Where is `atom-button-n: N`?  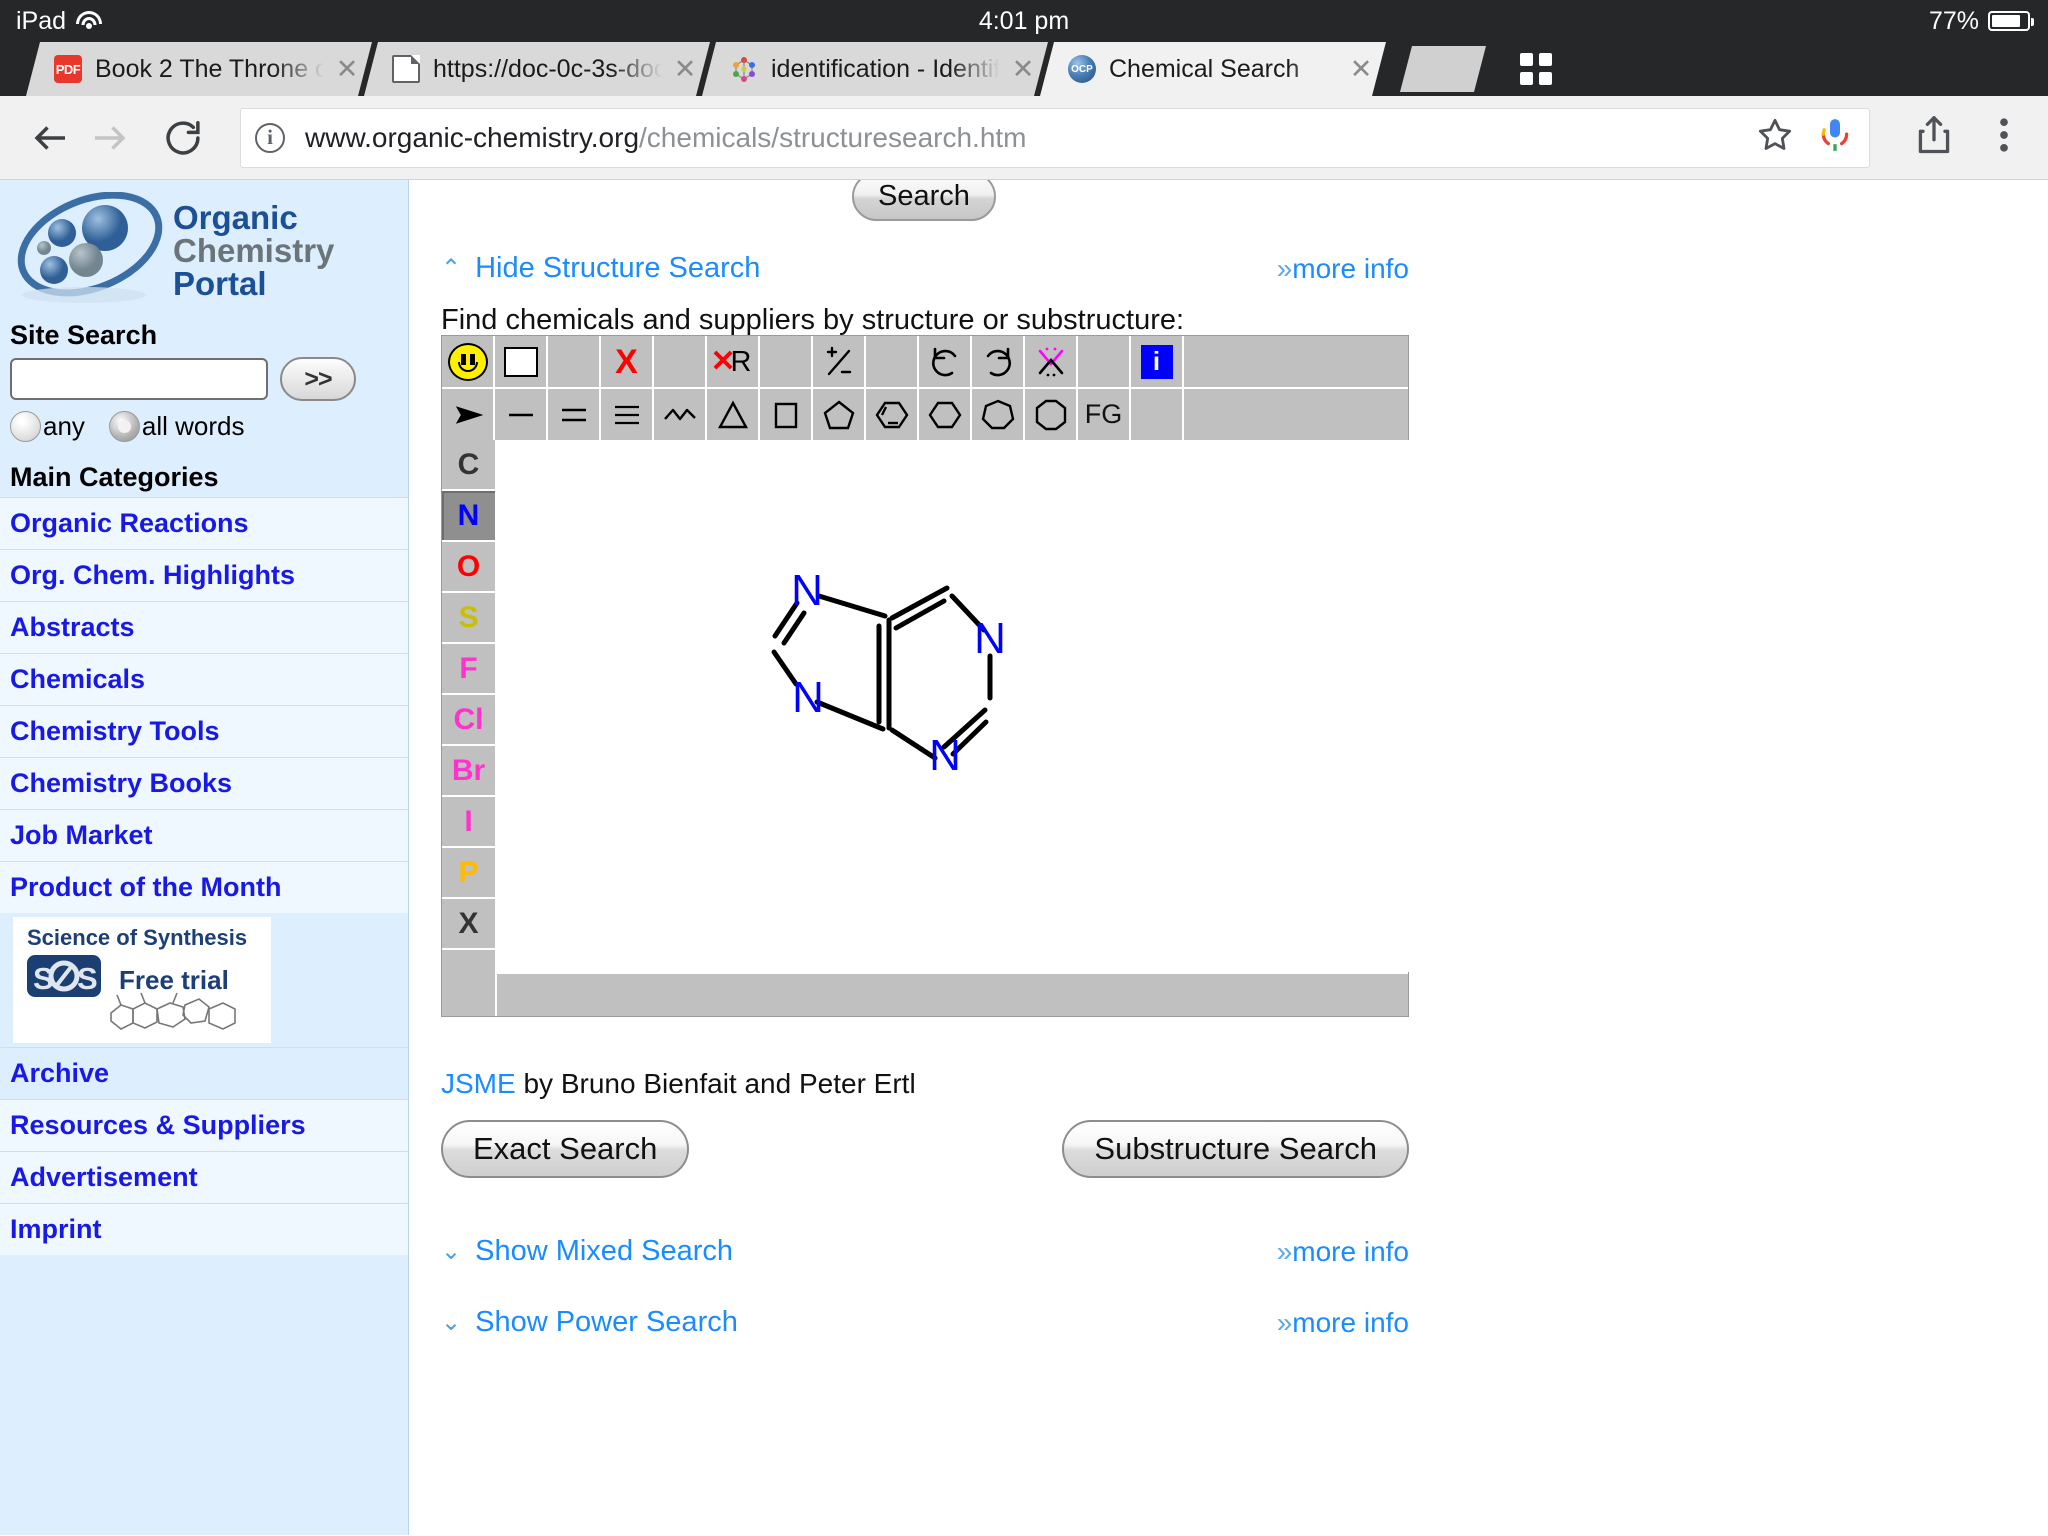
atom-button-n: N is located at coordinates (468, 516).